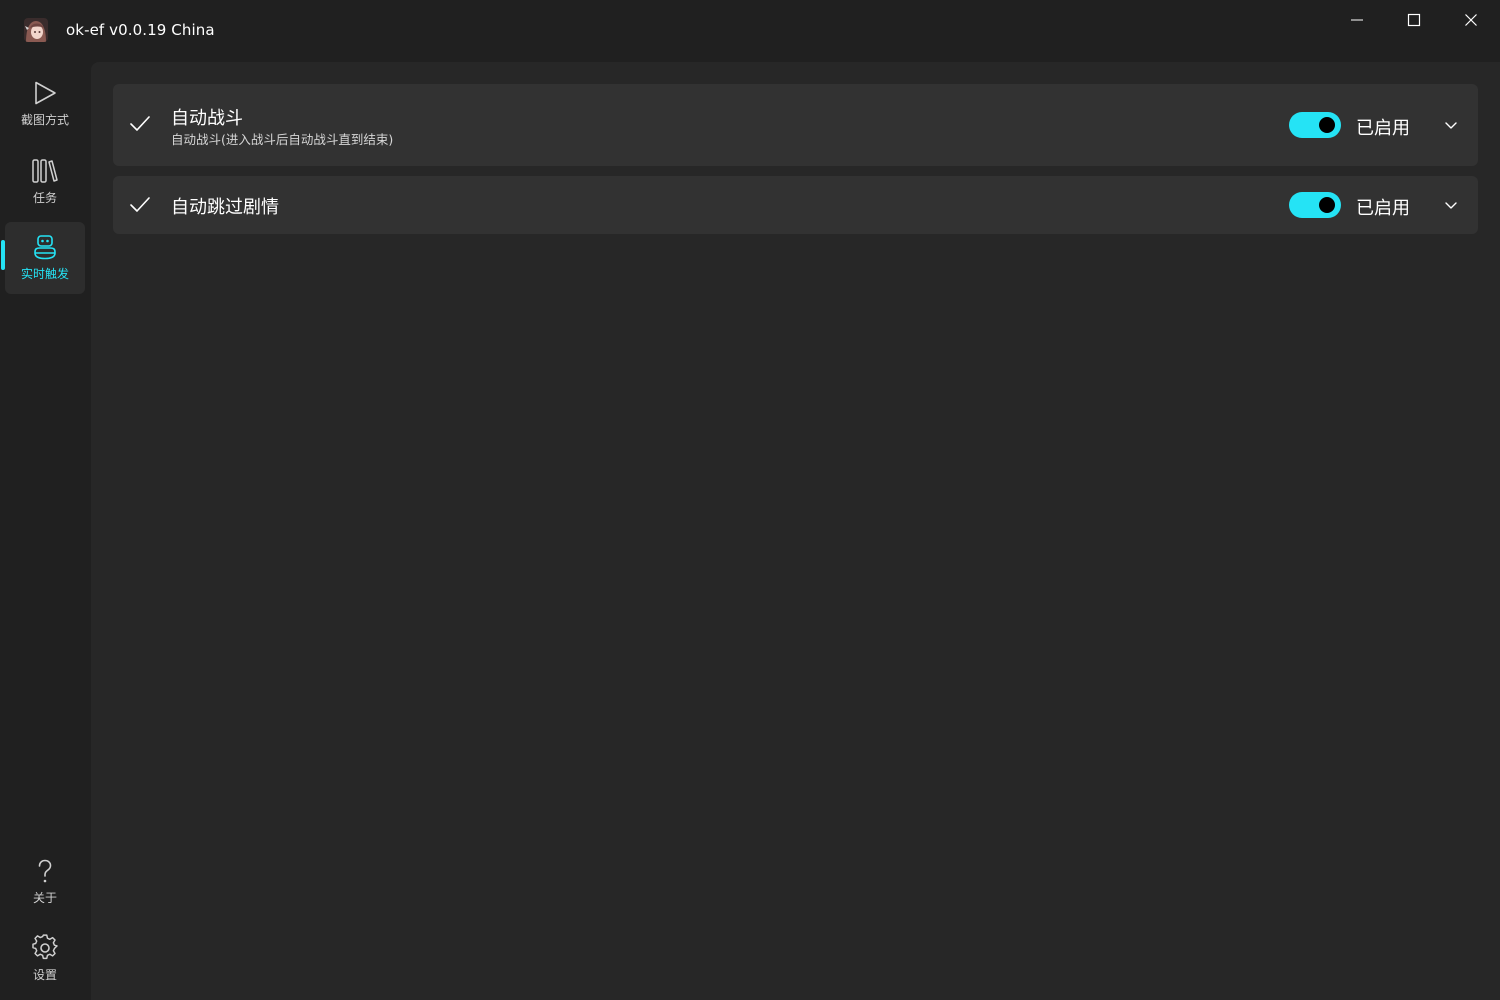 The image size is (1500, 1000). What do you see at coordinates (45, 948) in the screenshot?
I see `gear-icon` at bounding box center [45, 948].